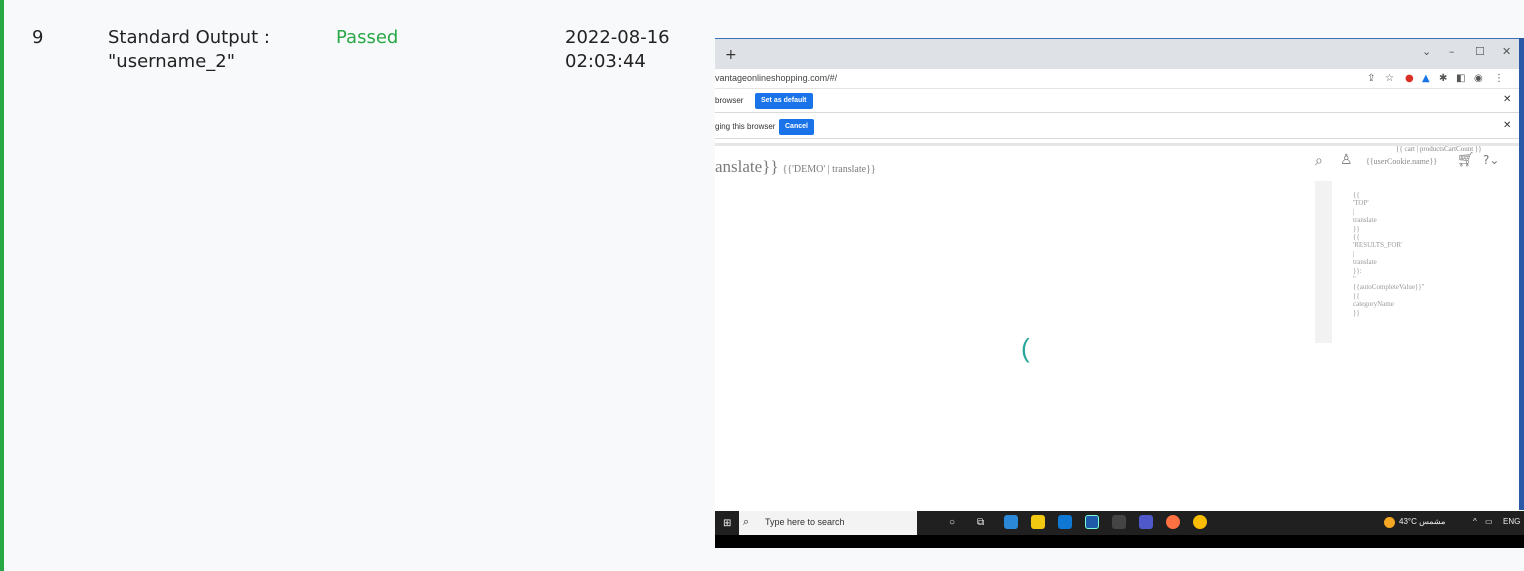  Describe the element at coordinates (1119, 144) in the screenshot. I see `header-divider` at that location.